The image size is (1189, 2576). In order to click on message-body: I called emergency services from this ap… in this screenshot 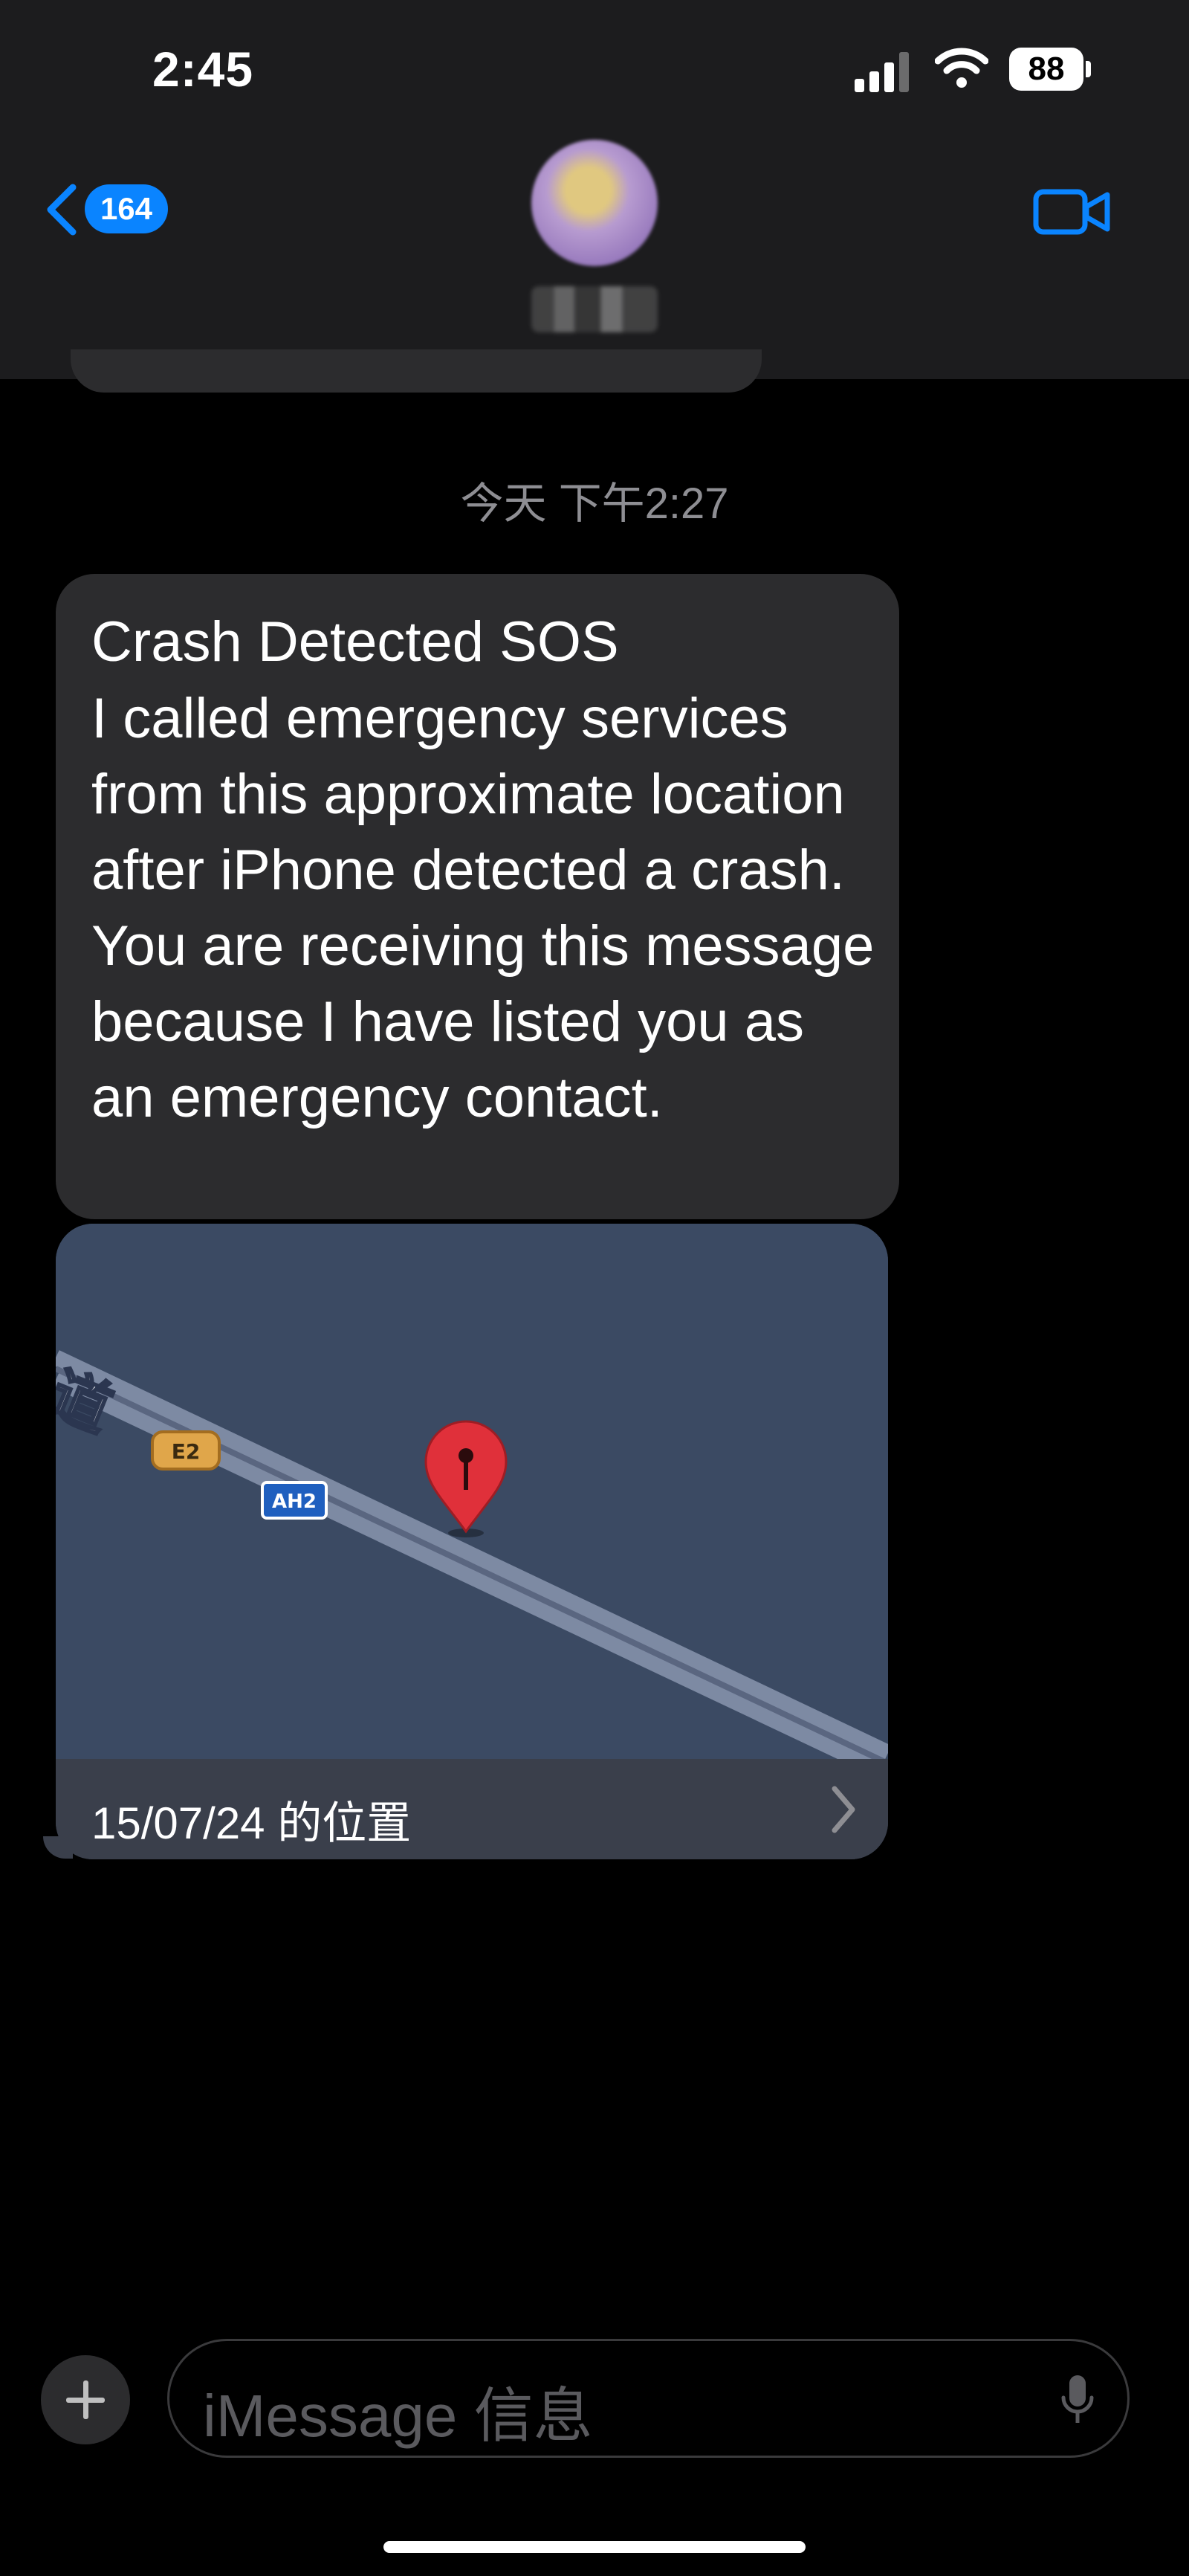, I will do `click(483, 908)`.